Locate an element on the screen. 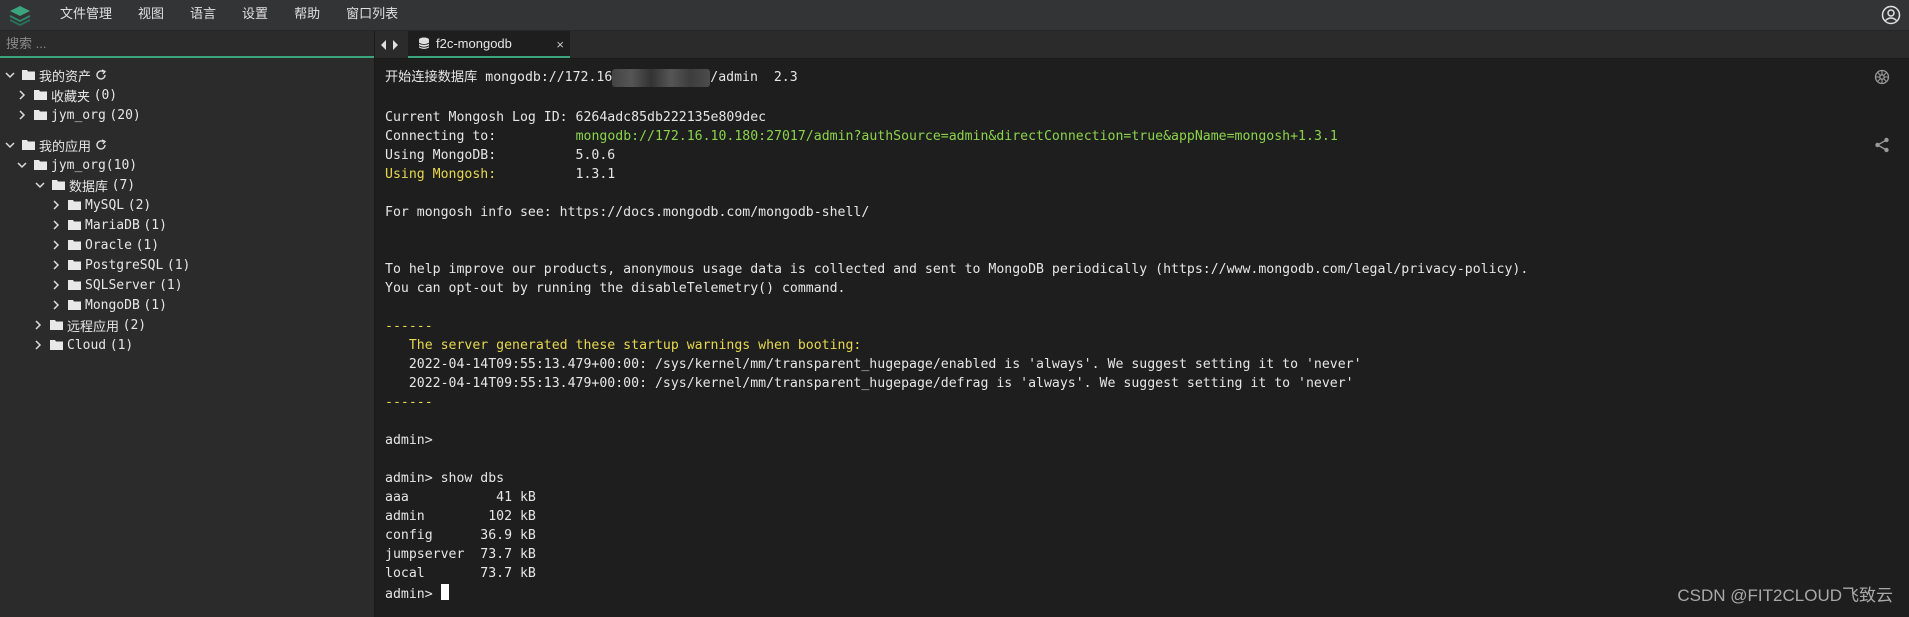  final-prompt: admin> is located at coordinates (413, 594).